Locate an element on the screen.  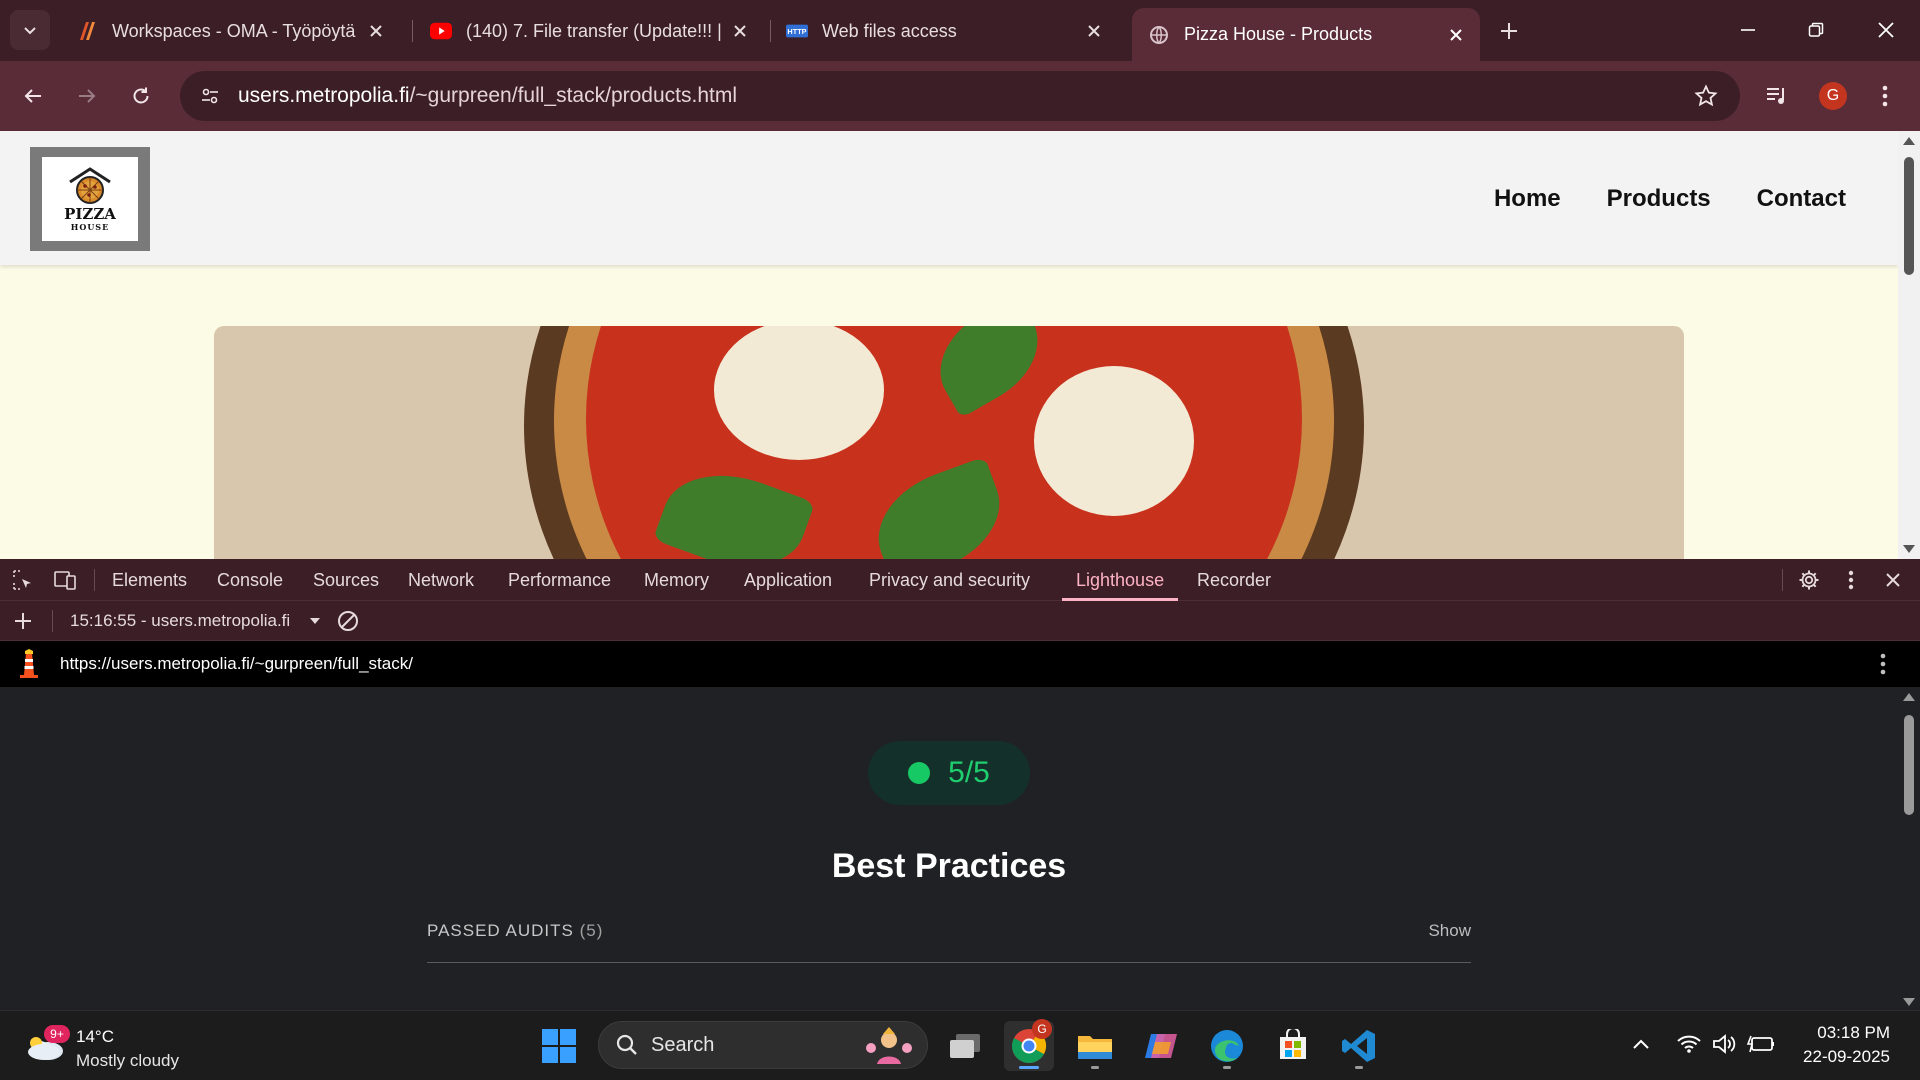
back-button is located at coordinates (33, 96).